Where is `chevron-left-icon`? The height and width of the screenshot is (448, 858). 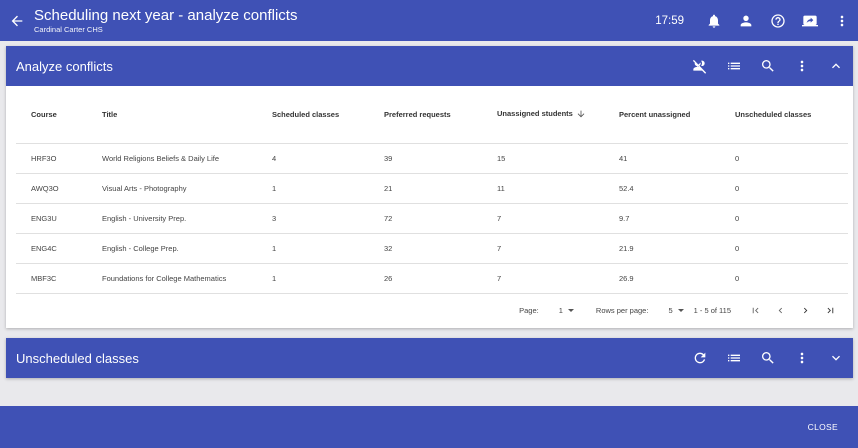
chevron-left-icon is located at coordinates (780, 310).